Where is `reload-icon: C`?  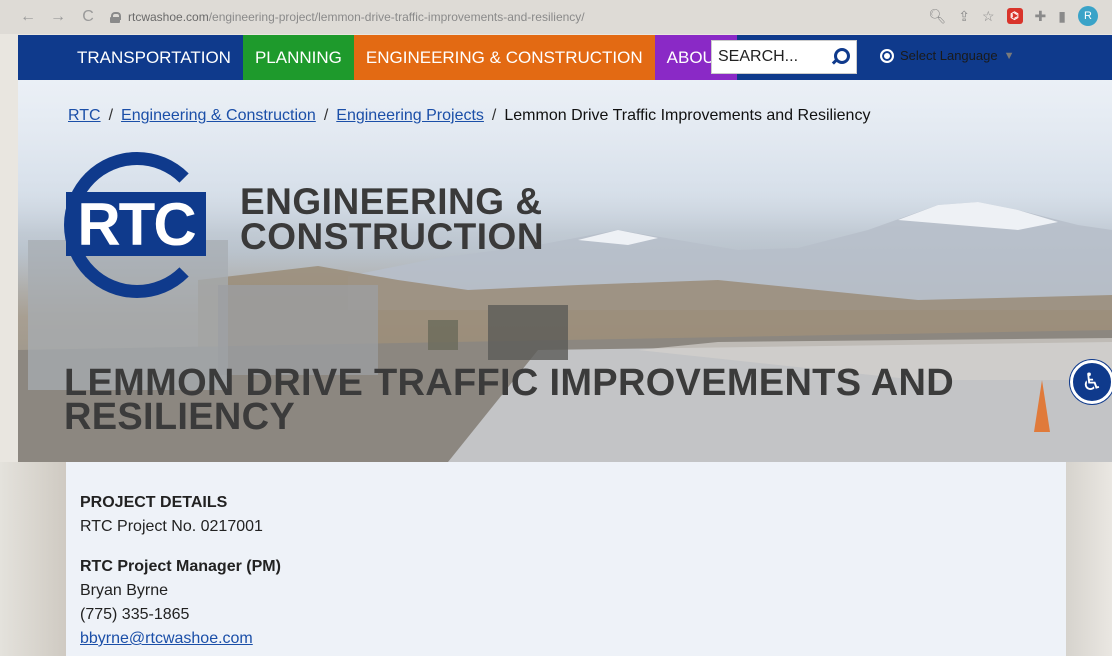
reload-icon: C is located at coordinates (88, 17).